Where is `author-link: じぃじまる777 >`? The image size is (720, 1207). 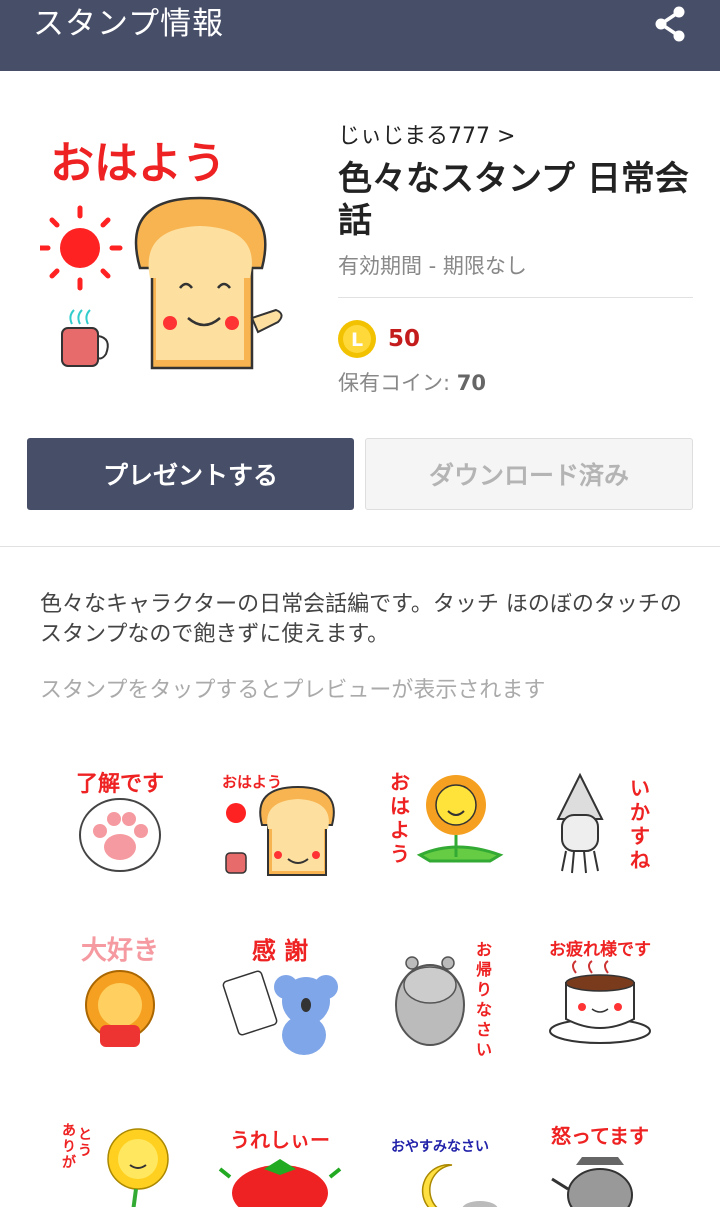
author-link: じぃじまる777 > is located at coordinates (426, 137).